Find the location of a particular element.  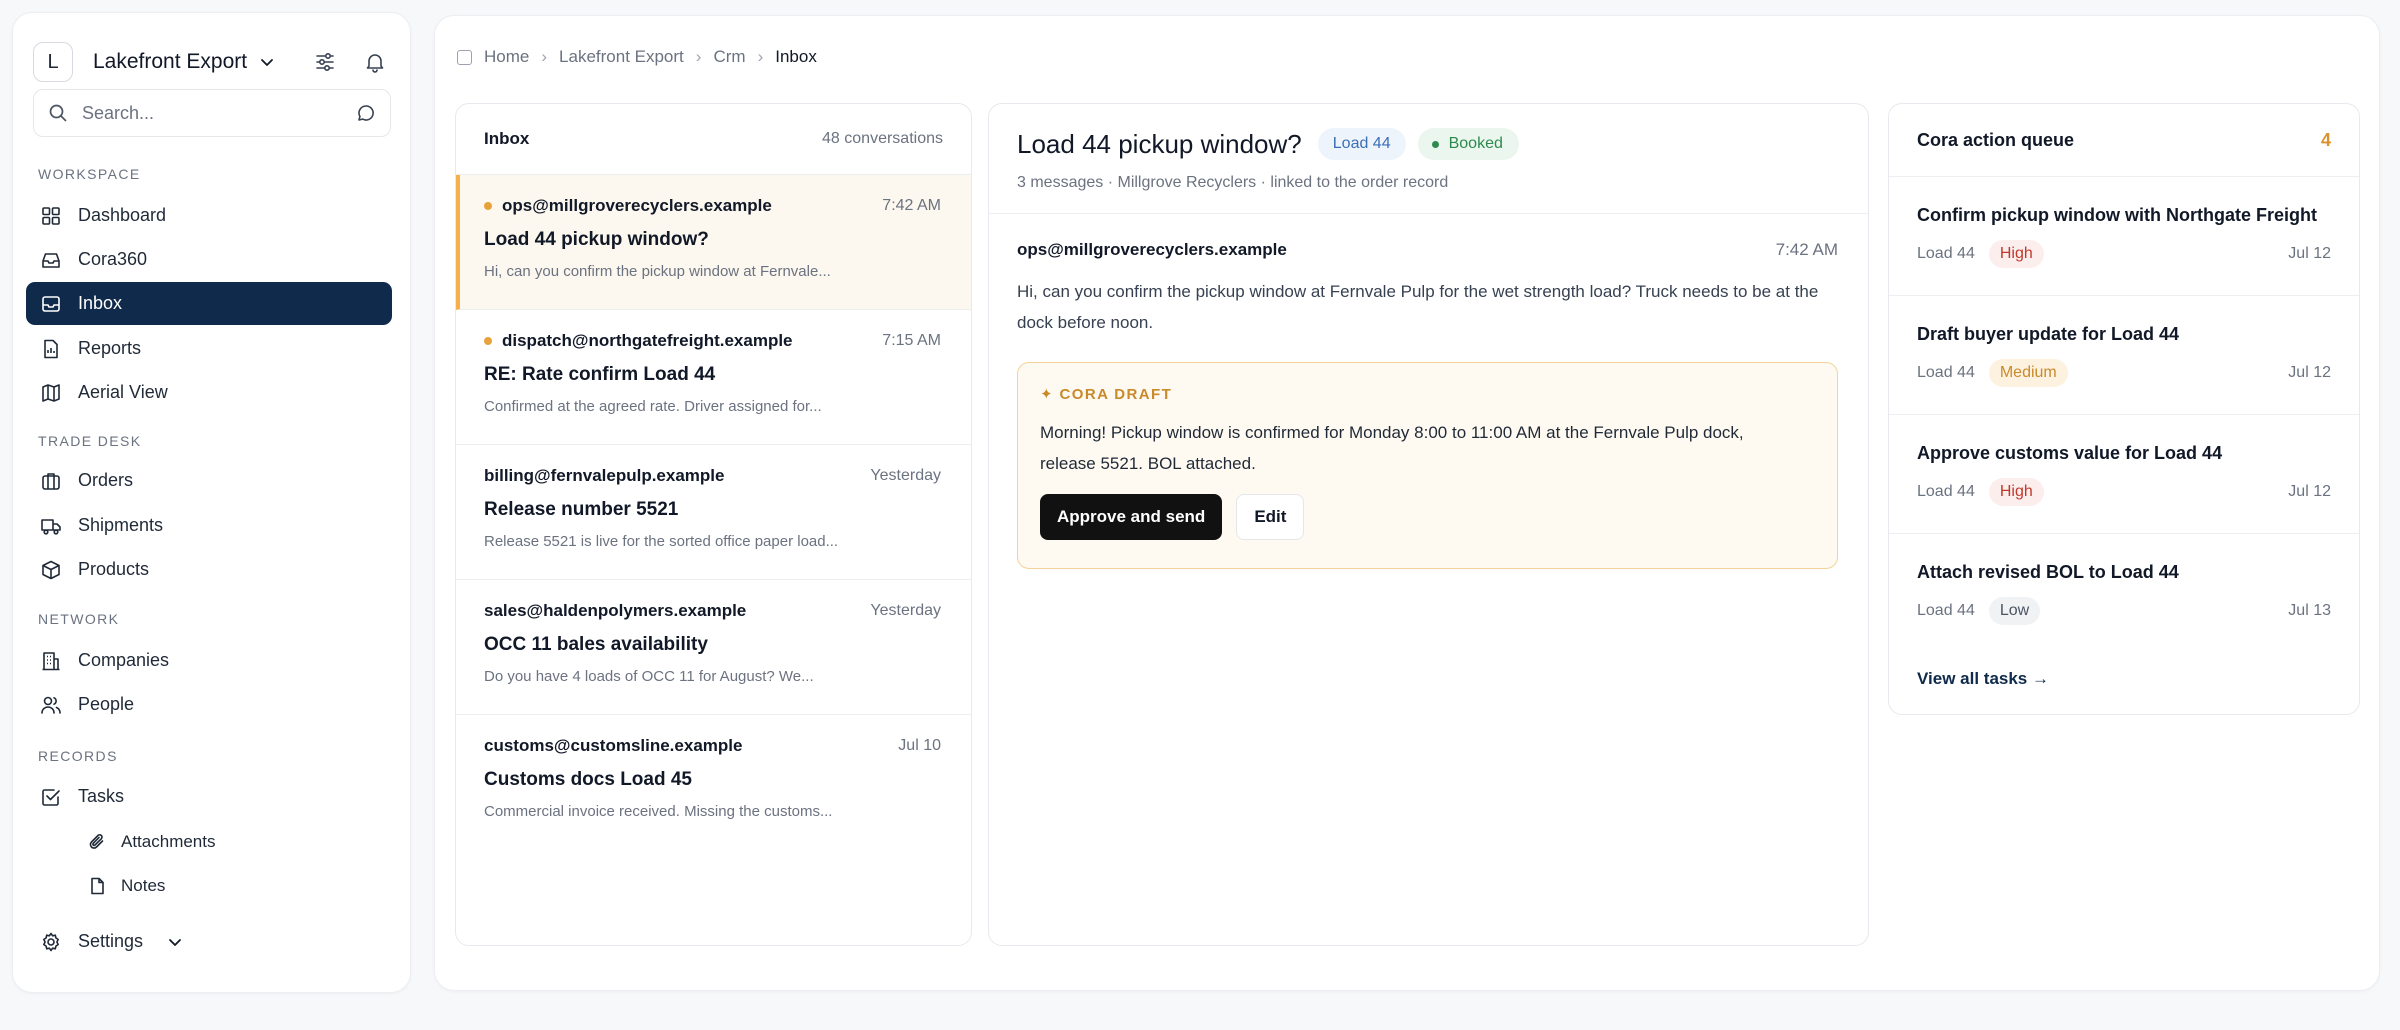

truck-icon is located at coordinates (51, 526).